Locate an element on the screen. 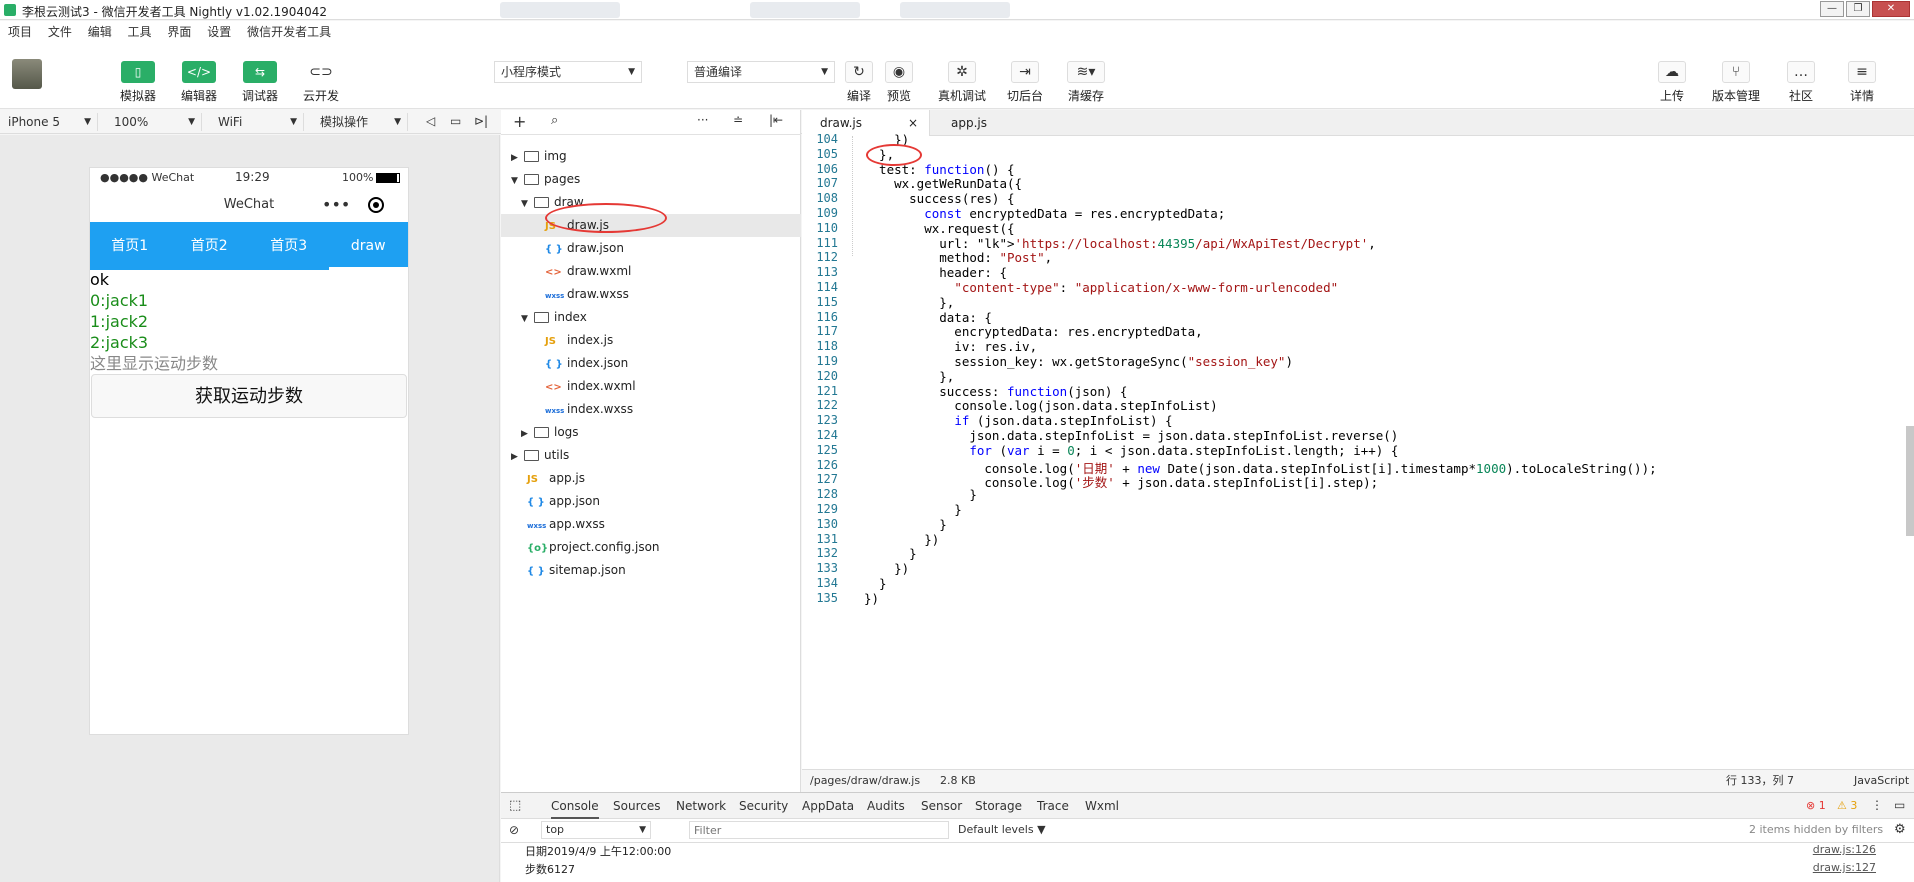 The width and height of the screenshot is (1914, 882). simulator-button: ▯ 模拟器 is located at coordinates (138, 82).